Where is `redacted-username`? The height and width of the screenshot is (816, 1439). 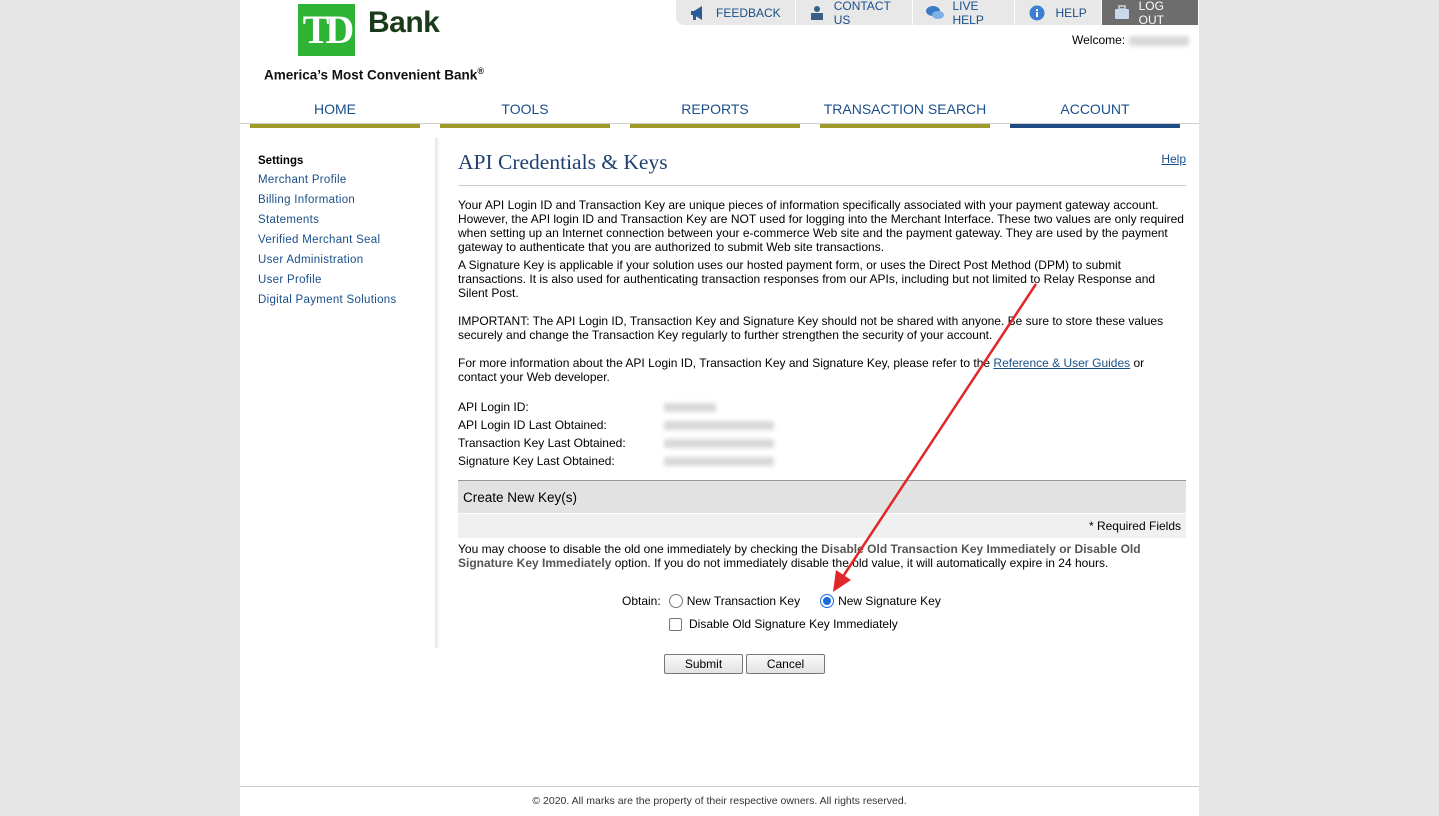
redacted-username is located at coordinates (1159, 40).